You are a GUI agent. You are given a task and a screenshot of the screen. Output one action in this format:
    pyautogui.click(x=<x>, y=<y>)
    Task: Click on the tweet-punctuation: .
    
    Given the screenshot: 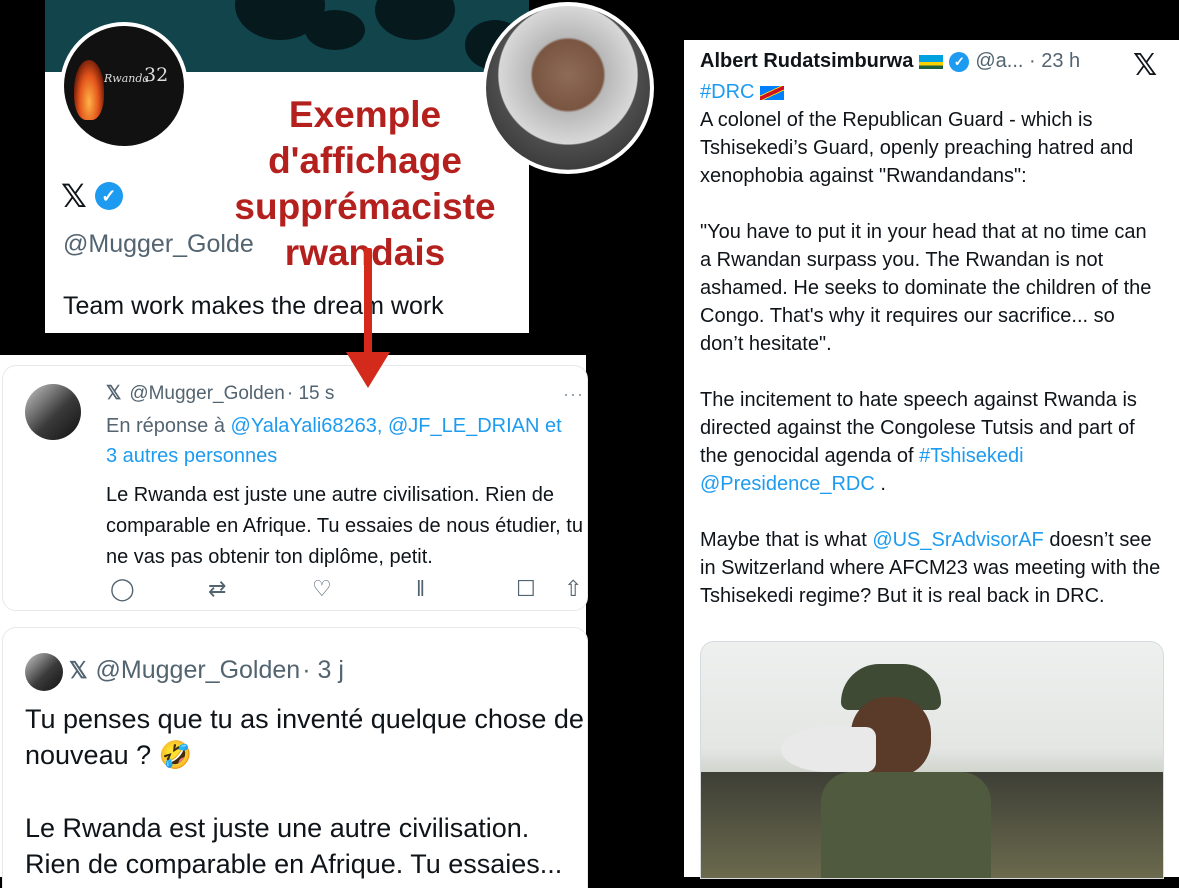 What is the action you would take?
    pyautogui.click(x=883, y=484)
    